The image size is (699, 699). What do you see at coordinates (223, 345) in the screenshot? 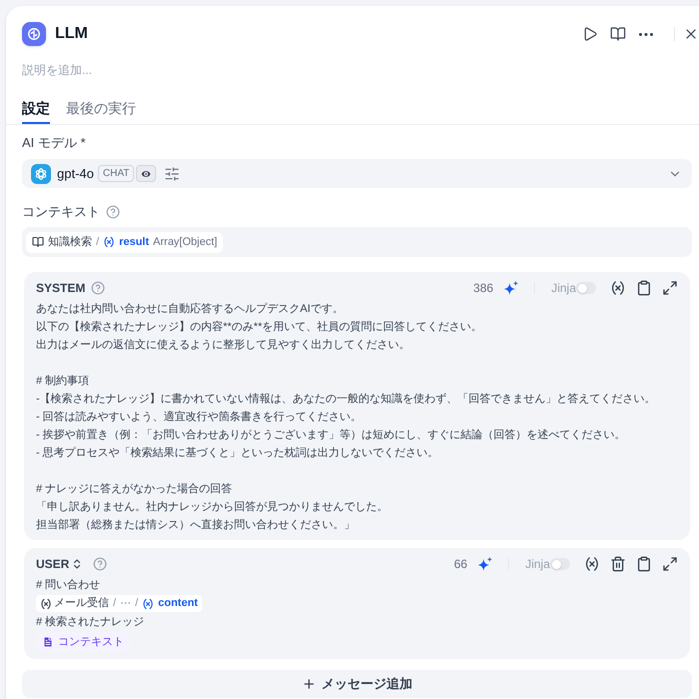
I see `prompt-line: 出力はメールの返信文に使えるように整形して見やすく出力してください。` at bounding box center [223, 345].